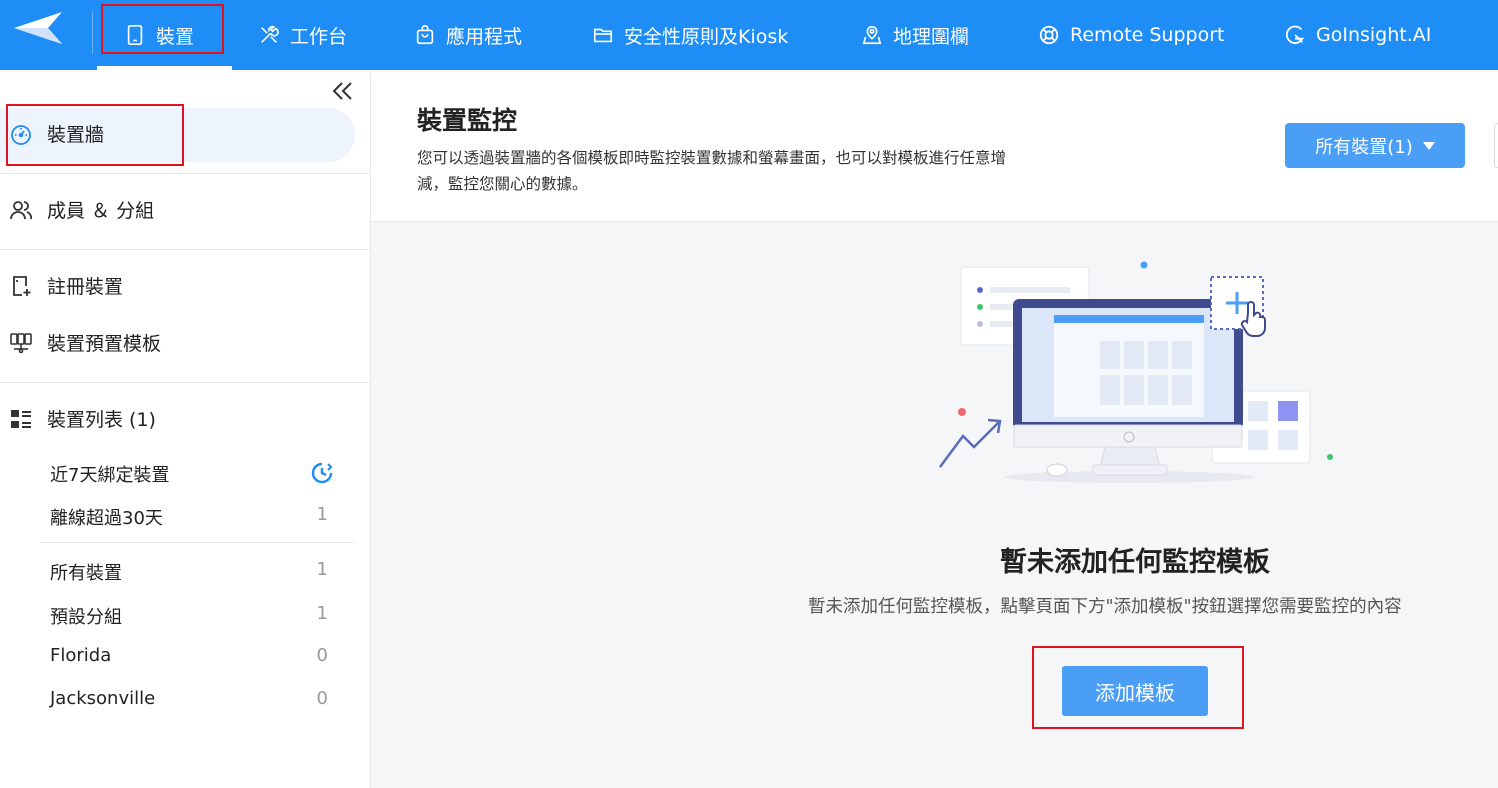 The height and width of the screenshot is (788, 1498). What do you see at coordinates (101, 420) in the screenshot?
I see `sidebar-item-label: 裝置列表 (1)` at bounding box center [101, 420].